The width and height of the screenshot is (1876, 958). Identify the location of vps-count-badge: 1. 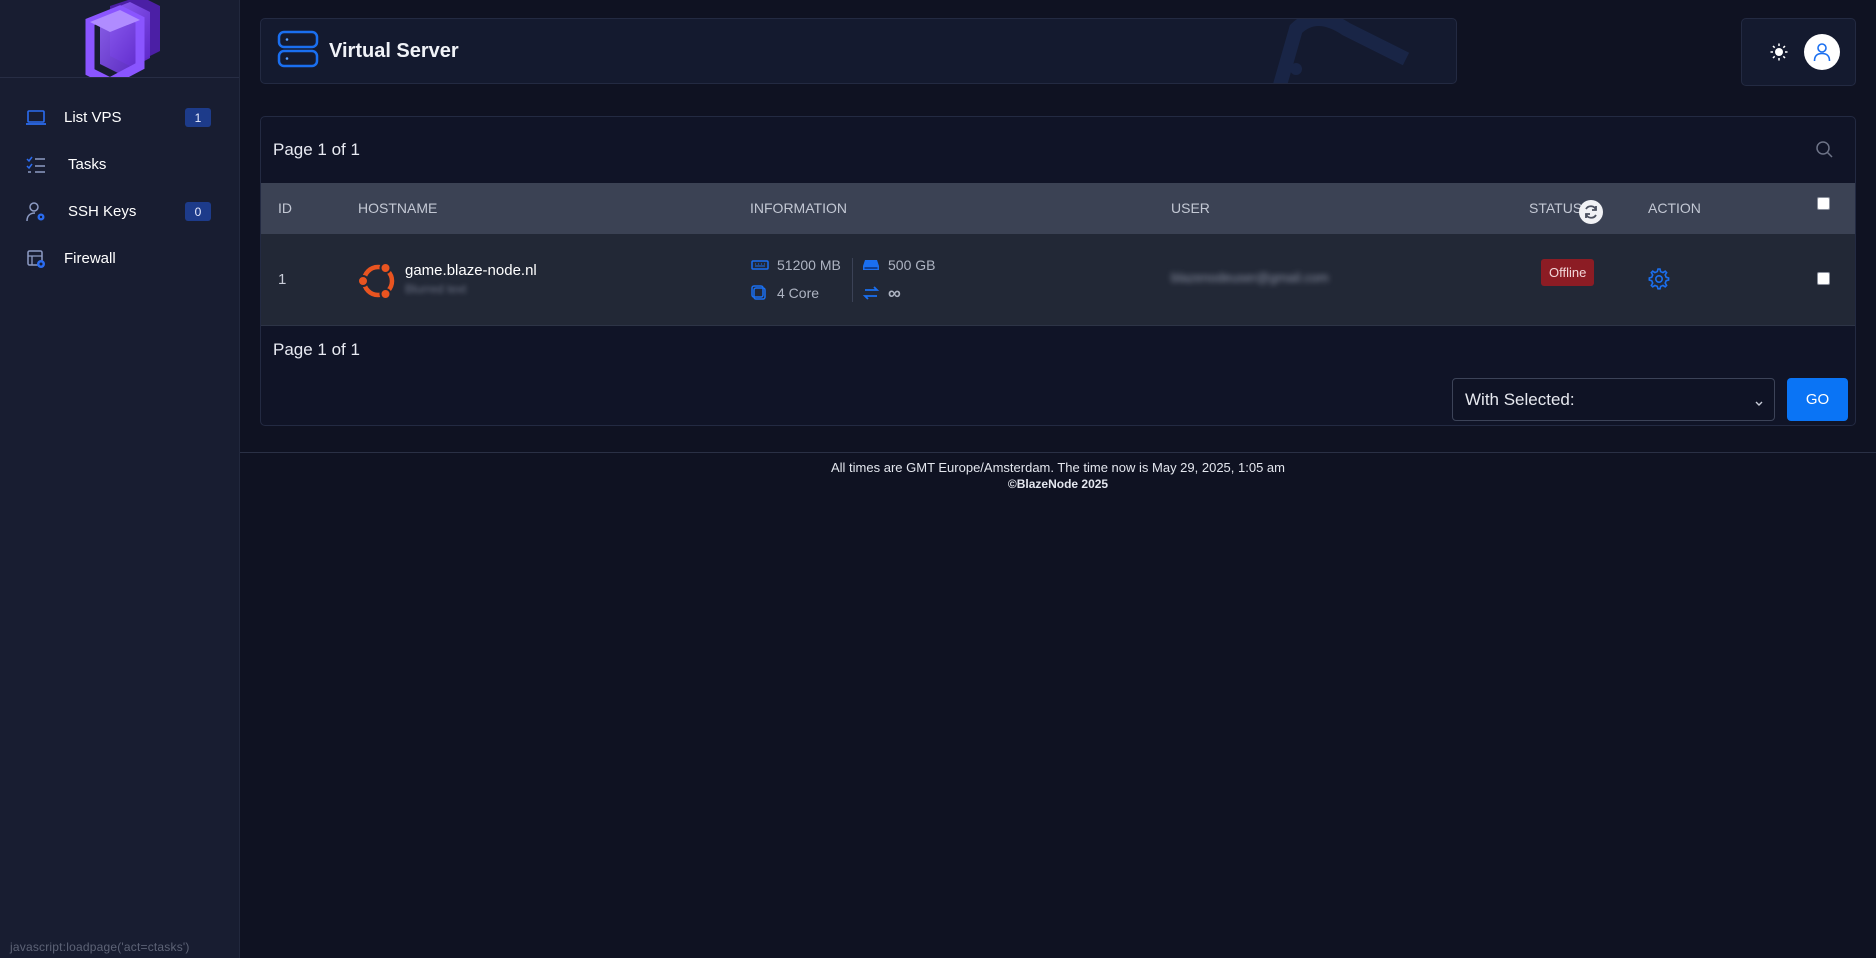
(198, 117).